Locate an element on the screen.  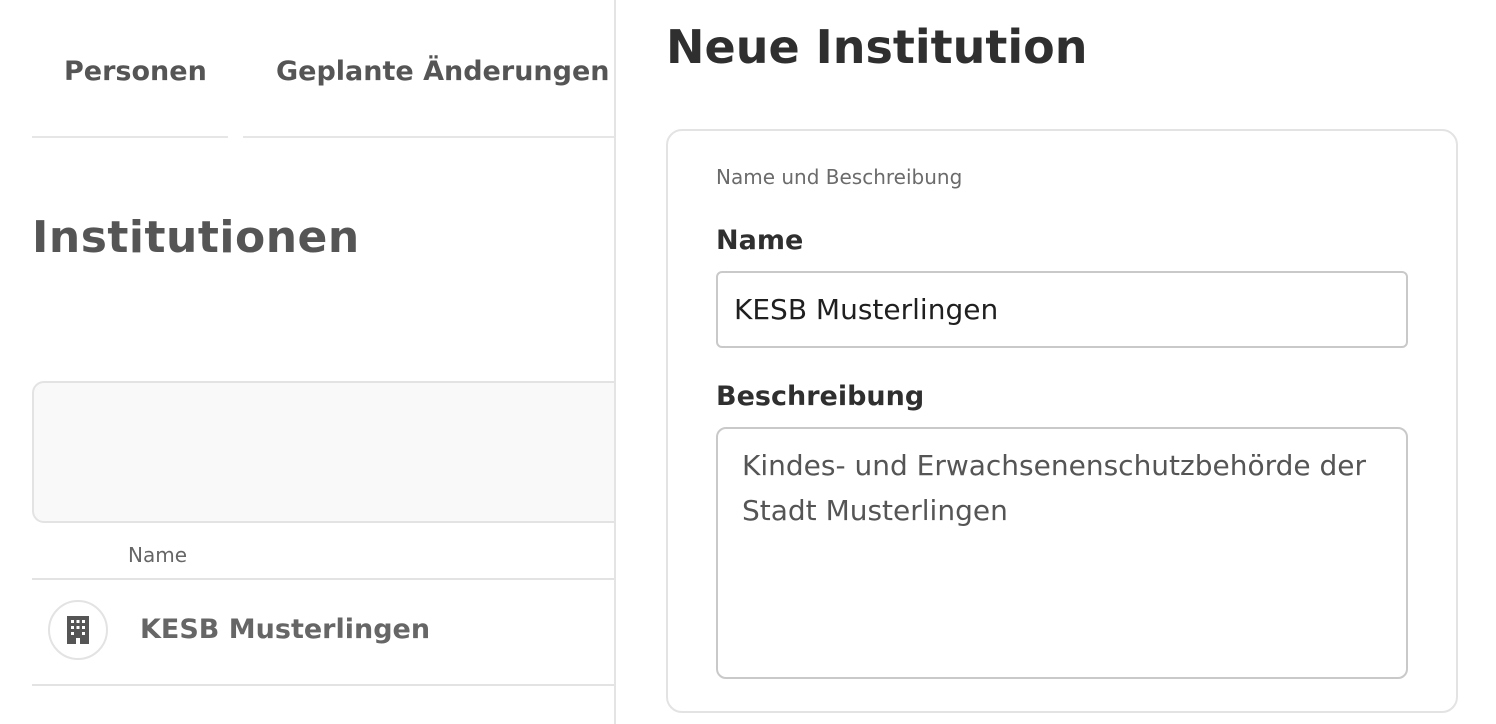
building-icon is located at coordinates (78, 630).